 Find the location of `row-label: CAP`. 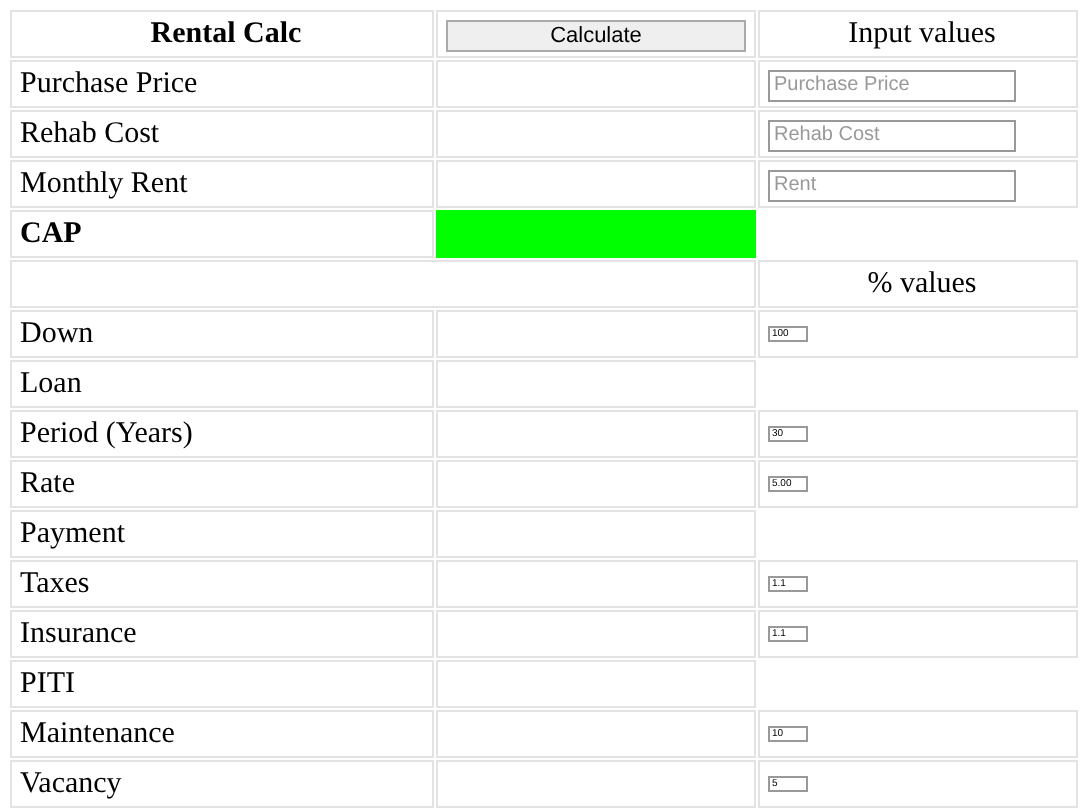

row-label: CAP is located at coordinates (222, 234).